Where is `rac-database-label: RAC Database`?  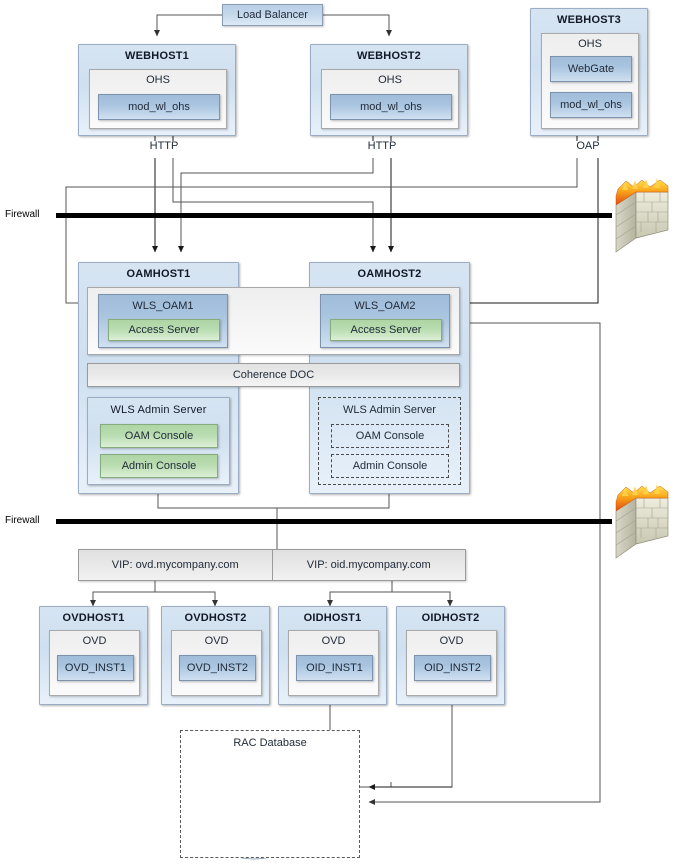
rac-database-label: RAC Database is located at coordinates (270, 743).